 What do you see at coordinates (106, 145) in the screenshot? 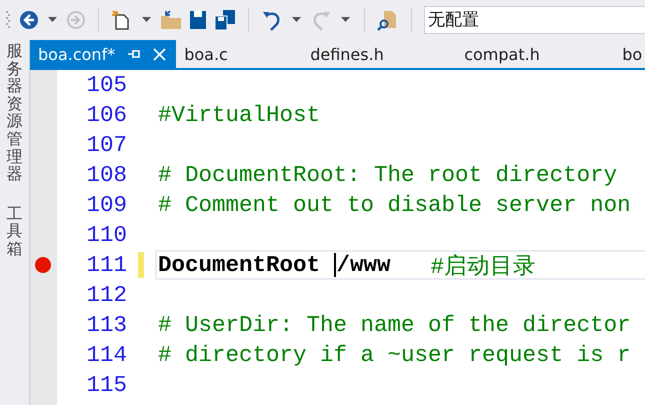
I see `line-number: 107` at bounding box center [106, 145].